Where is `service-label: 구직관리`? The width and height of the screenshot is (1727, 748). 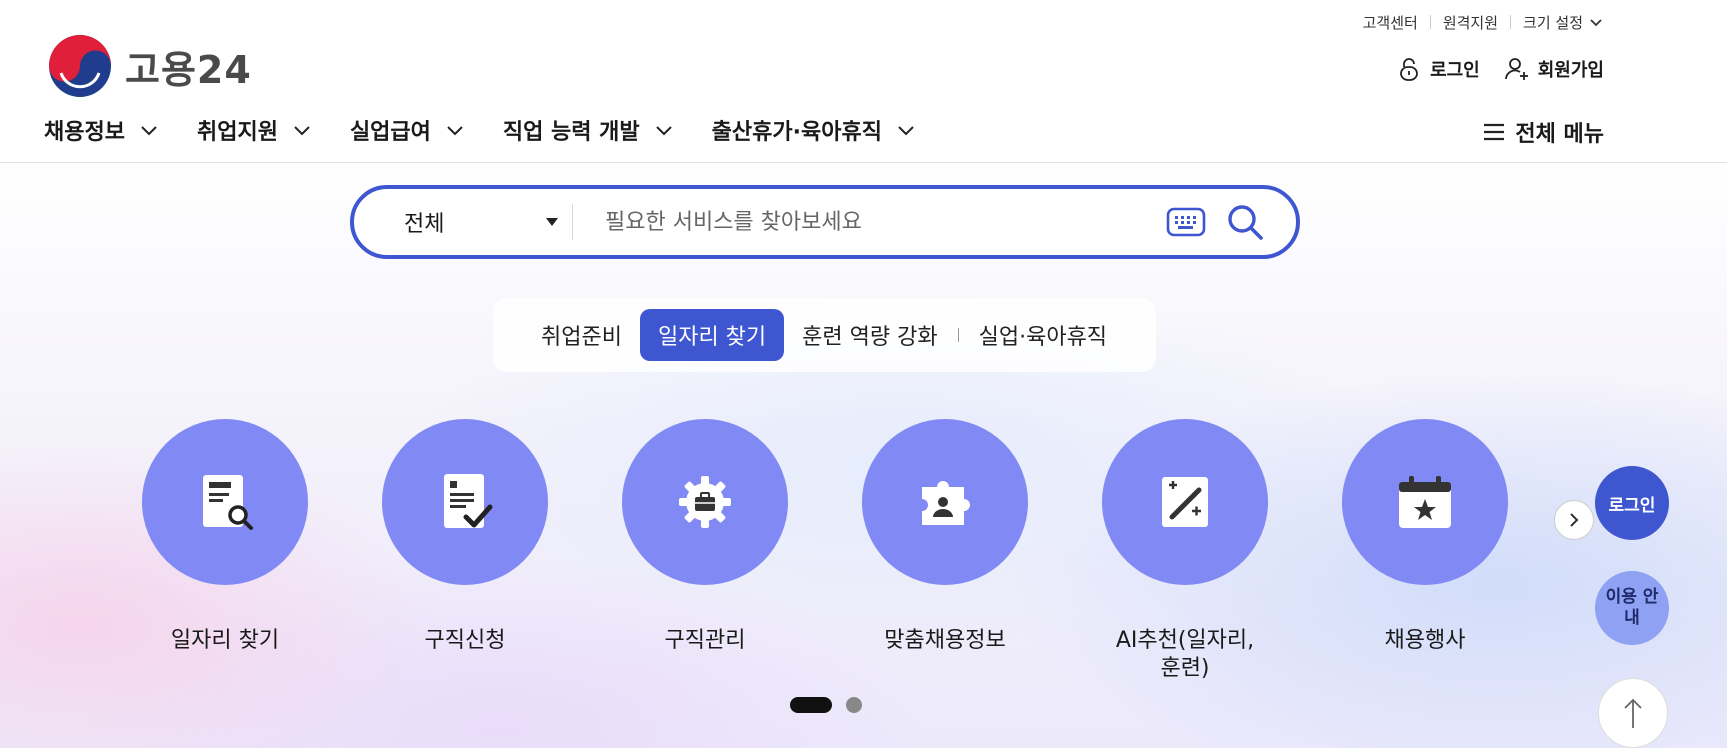 service-label: 구직관리 is located at coordinates (705, 640).